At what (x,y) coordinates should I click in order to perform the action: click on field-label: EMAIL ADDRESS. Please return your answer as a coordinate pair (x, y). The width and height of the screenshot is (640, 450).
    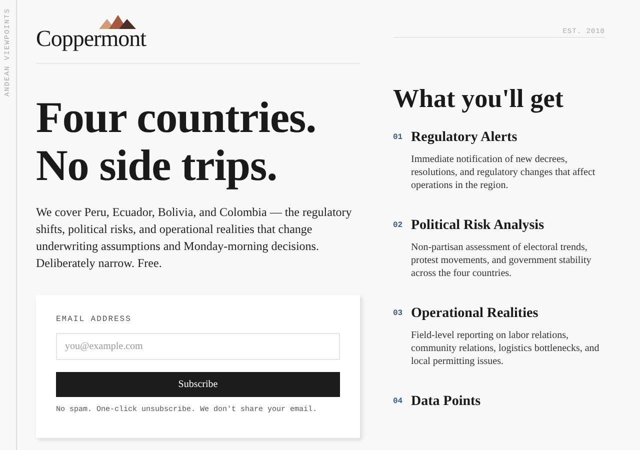
    Looking at the image, I should click on (94, 320).